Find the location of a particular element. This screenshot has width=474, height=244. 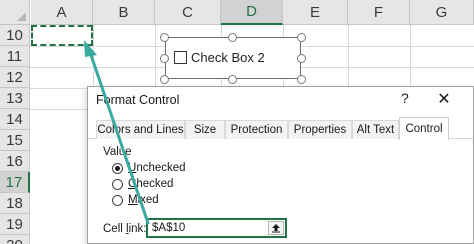

radio-unchecked-label: Unchecked is located at coordinates (157, 168).